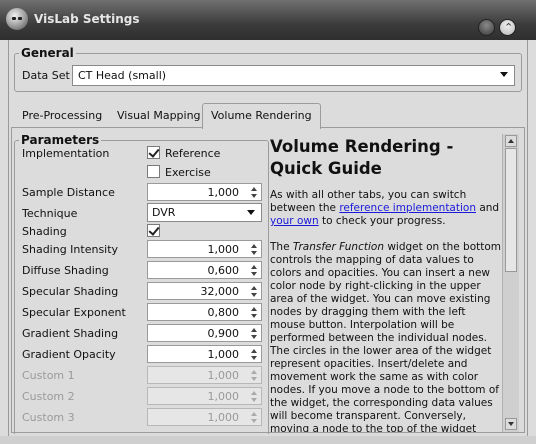  What do you see at coordinates (487, 208) in the screenshot?
I see `text-span: and` at bounding box center [487, 208].